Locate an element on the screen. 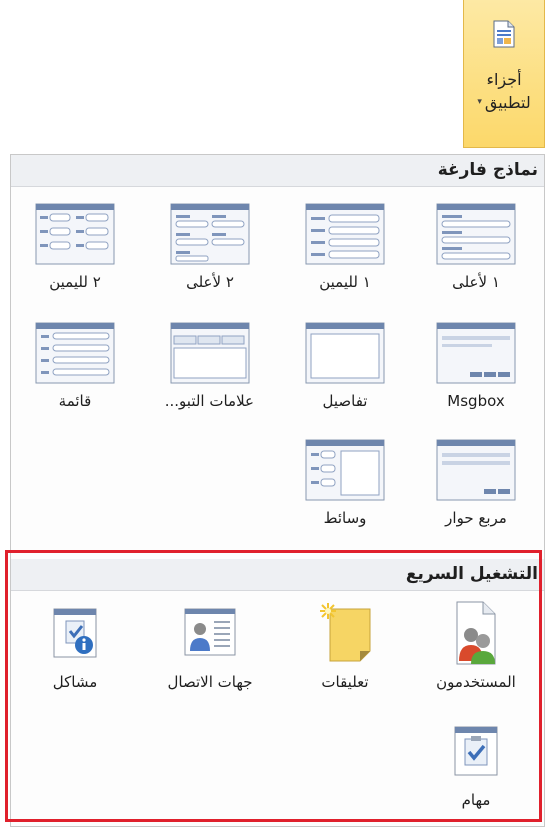 This screenshot has width=545, height=827. dialog-icon is located at coordinates (476, 470).